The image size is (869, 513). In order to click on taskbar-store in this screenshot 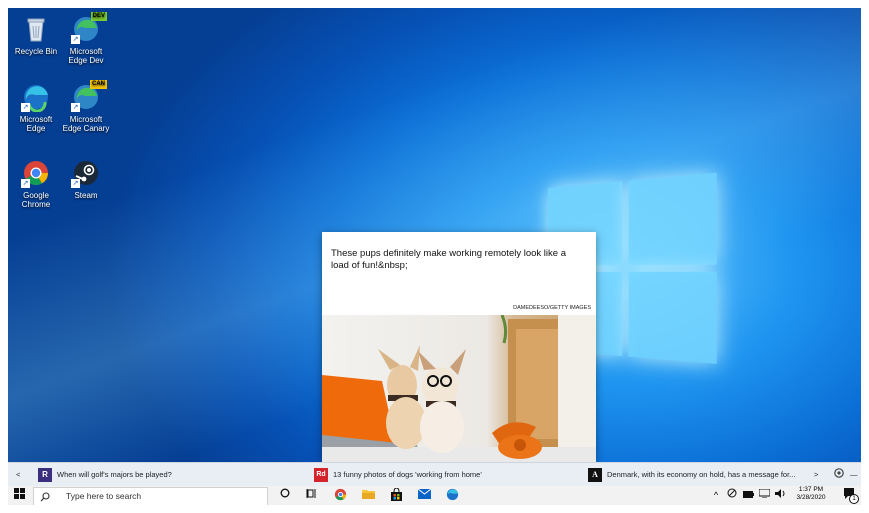, I will do `click(396, 495)`.